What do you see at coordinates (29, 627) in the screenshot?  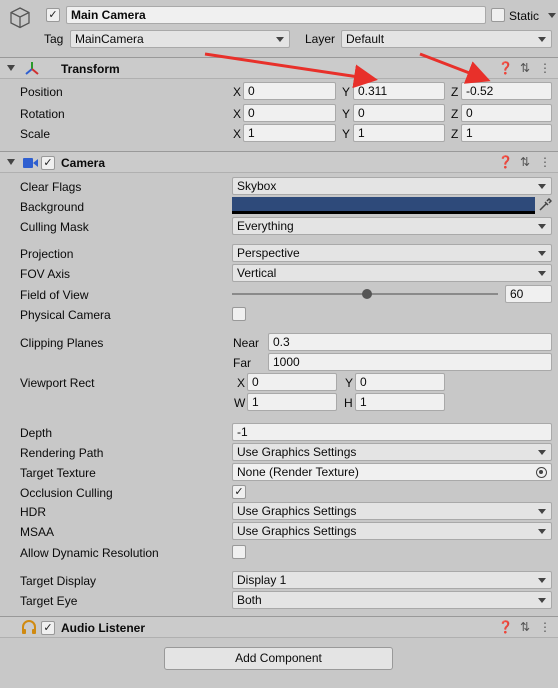 I see `headphones-icon` at bounding box center [29, 627].